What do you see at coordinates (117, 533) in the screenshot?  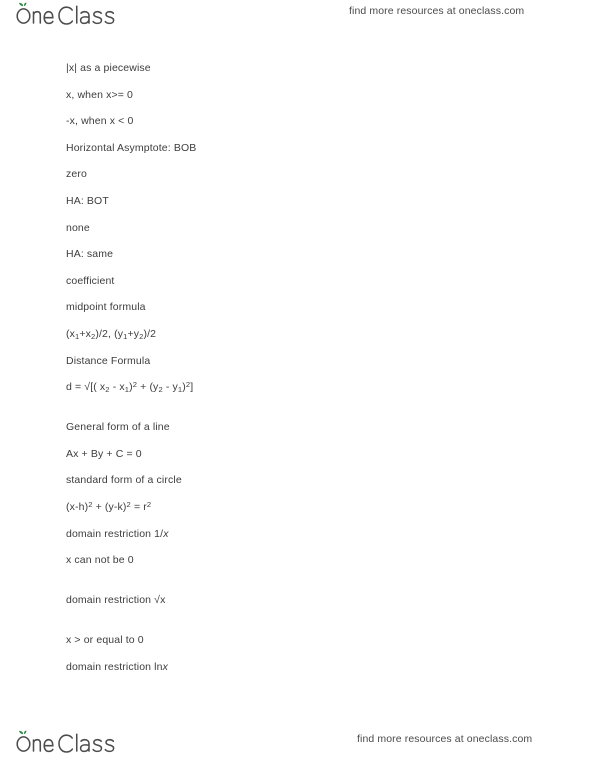 I see `note-line-domain-restriction-reciprocal-label: domain restriction 1/x` at bounding box center [117, 533].